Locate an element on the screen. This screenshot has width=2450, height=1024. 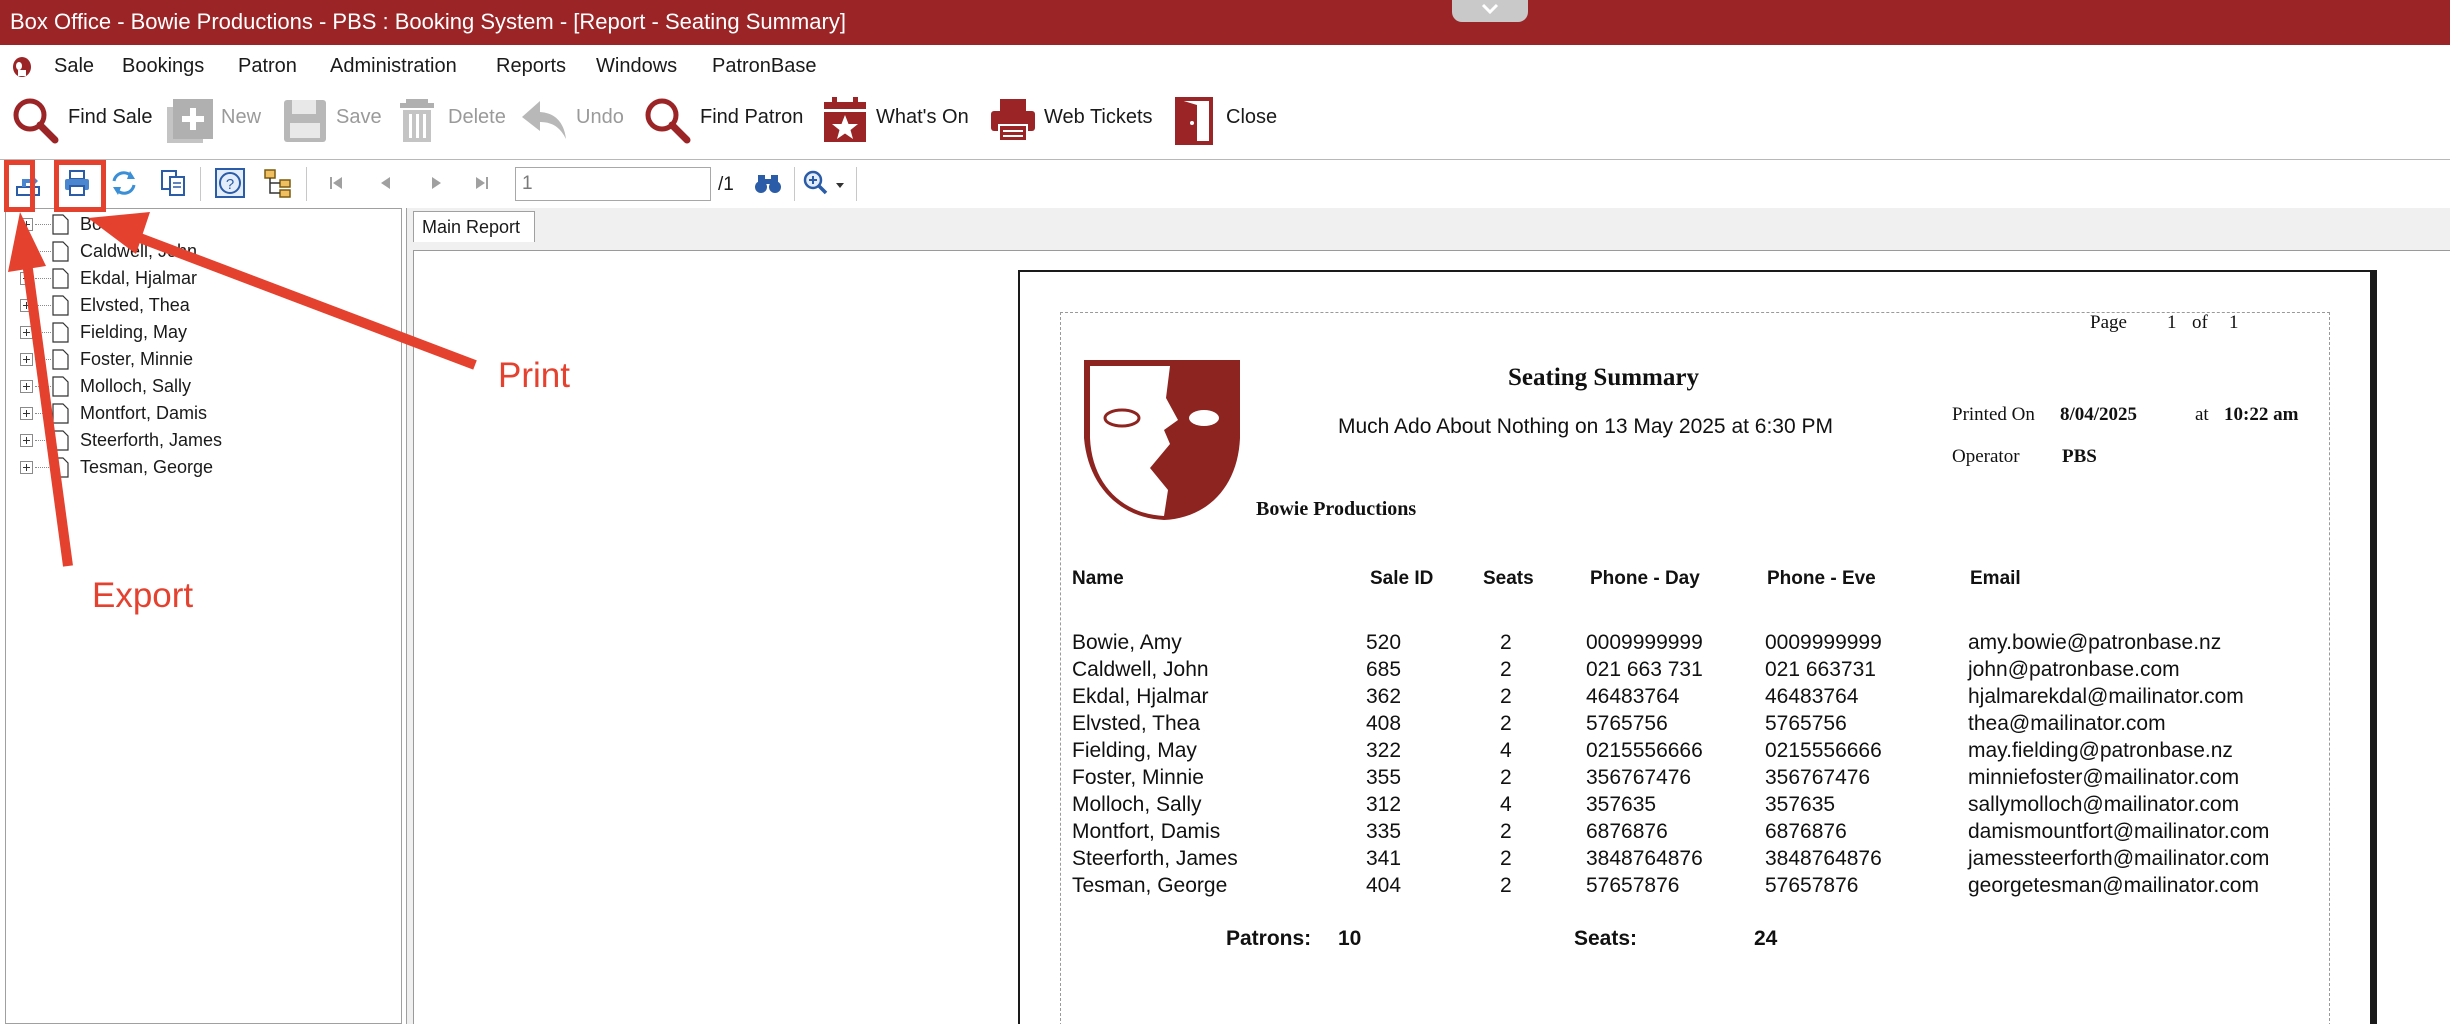
tab-main-report: Main Report is located at coordinates (474, 226).